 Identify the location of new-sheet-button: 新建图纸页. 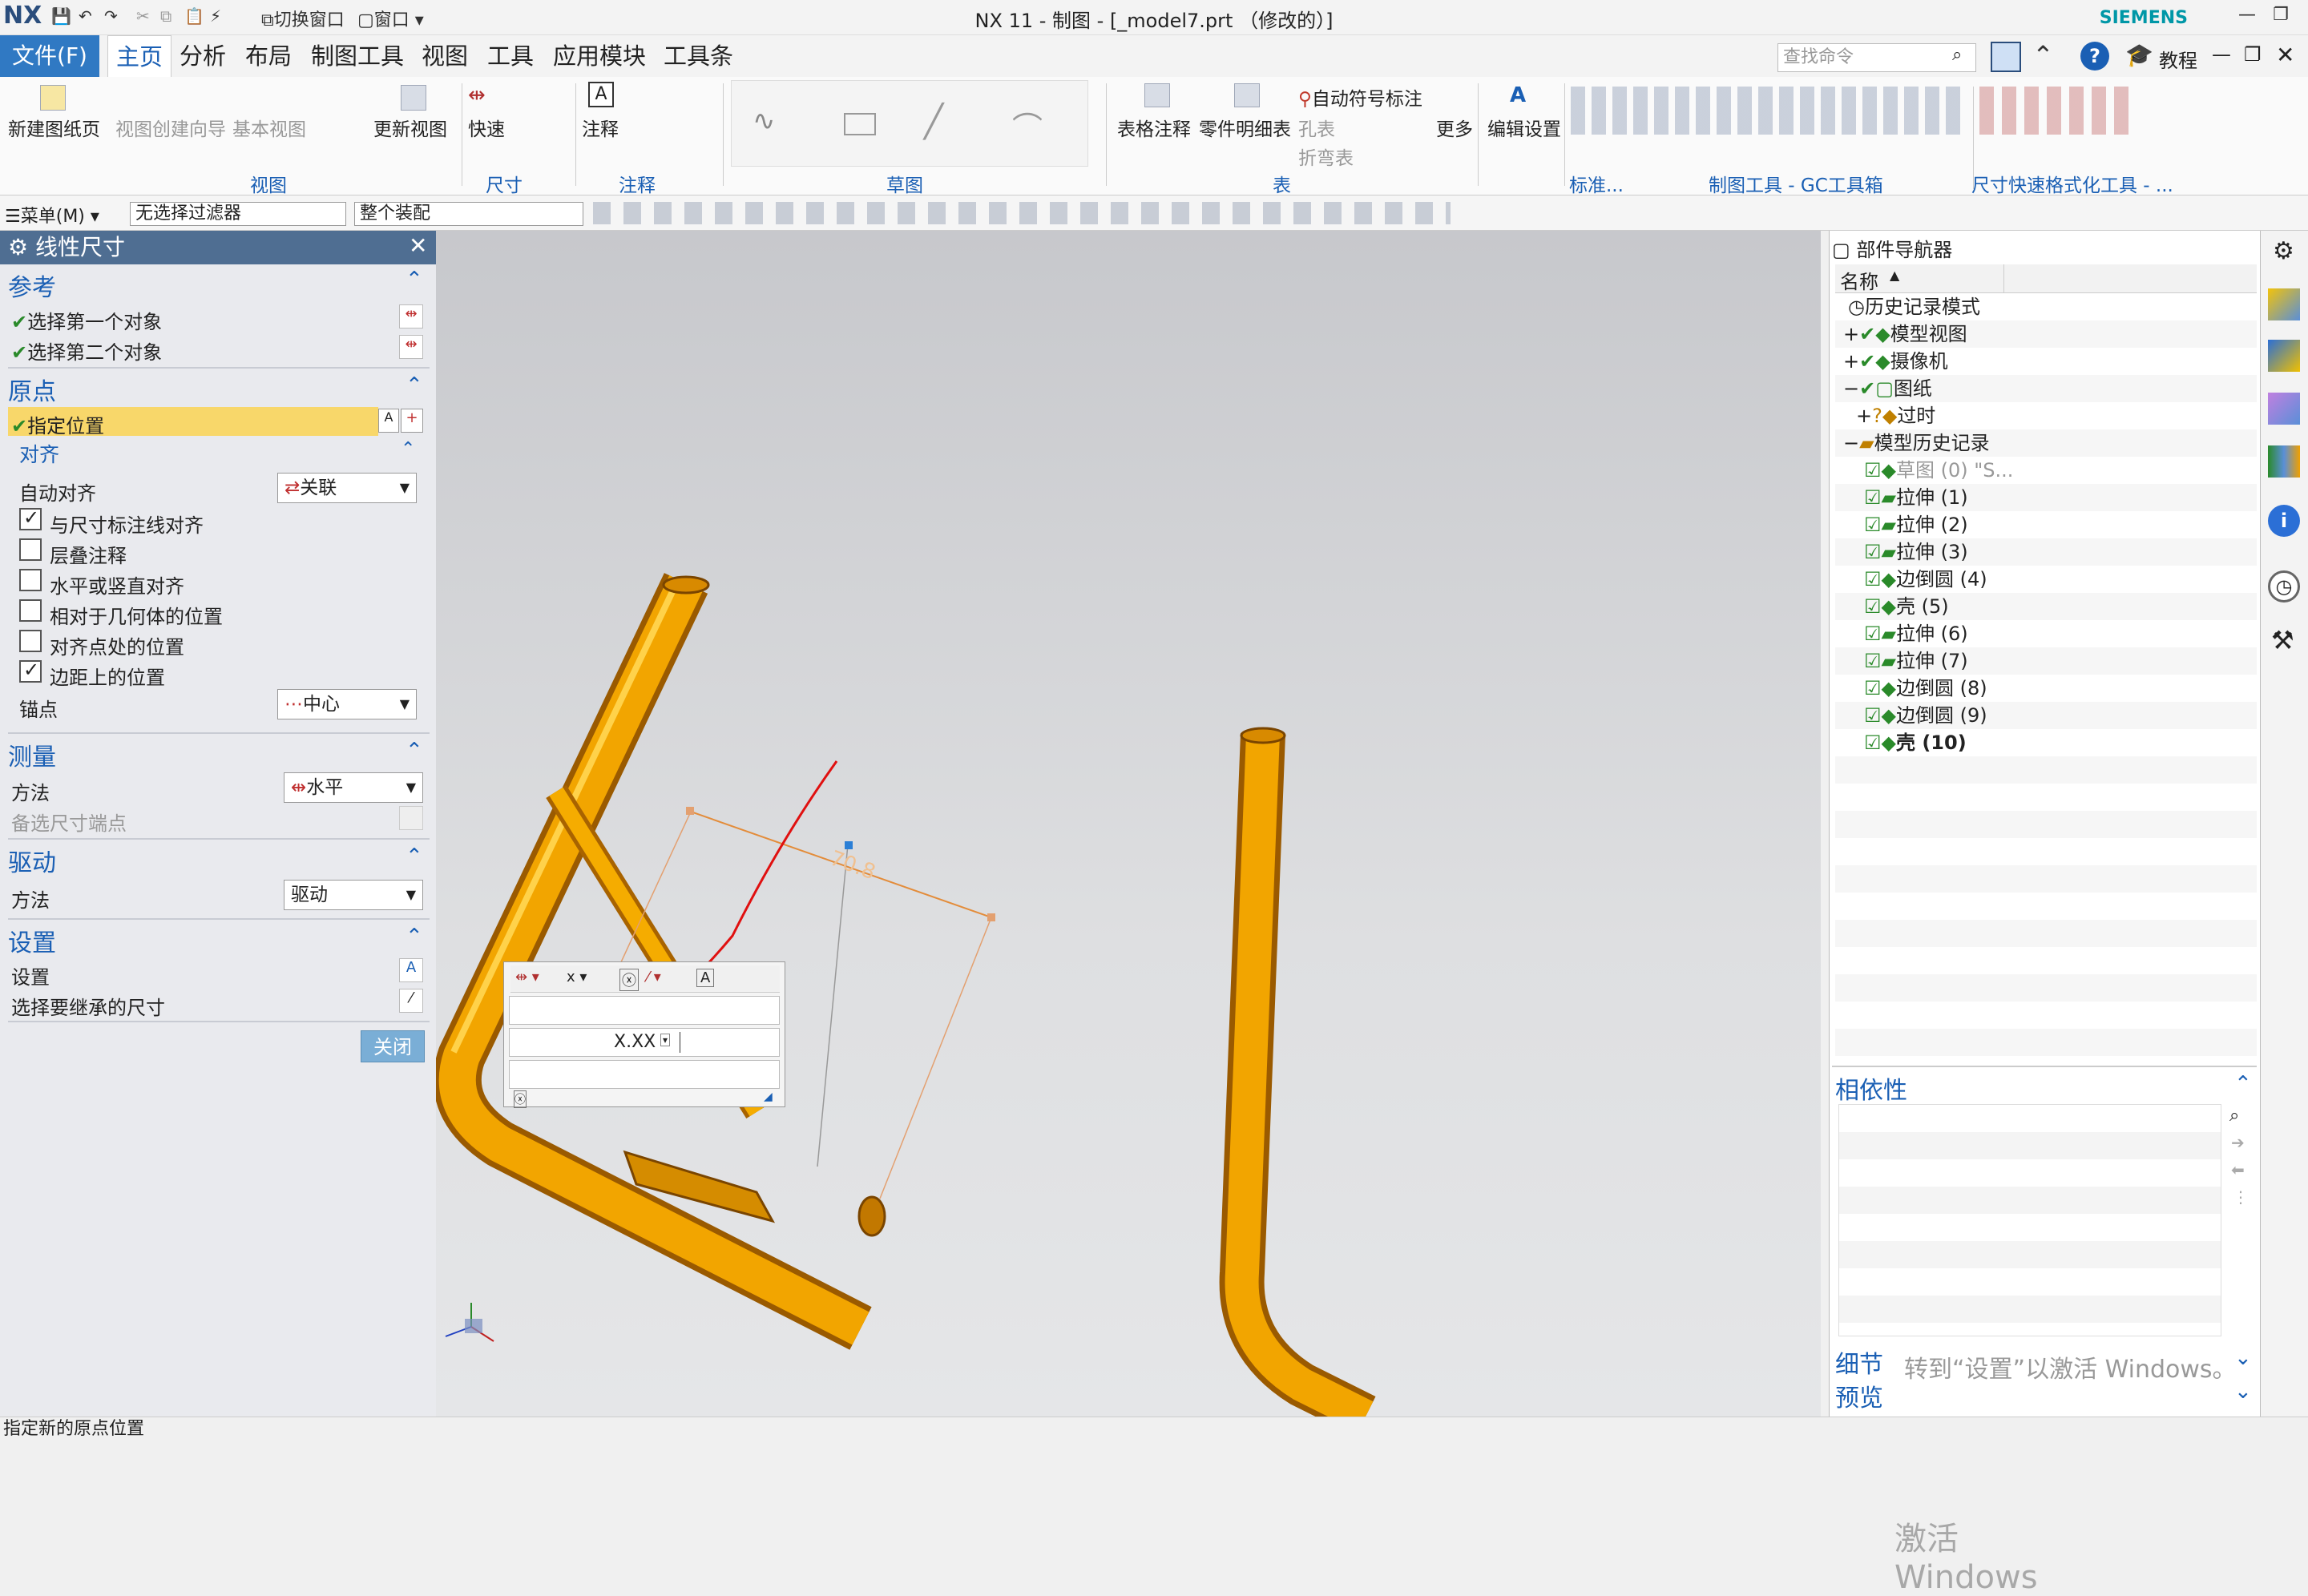
(54, 127).